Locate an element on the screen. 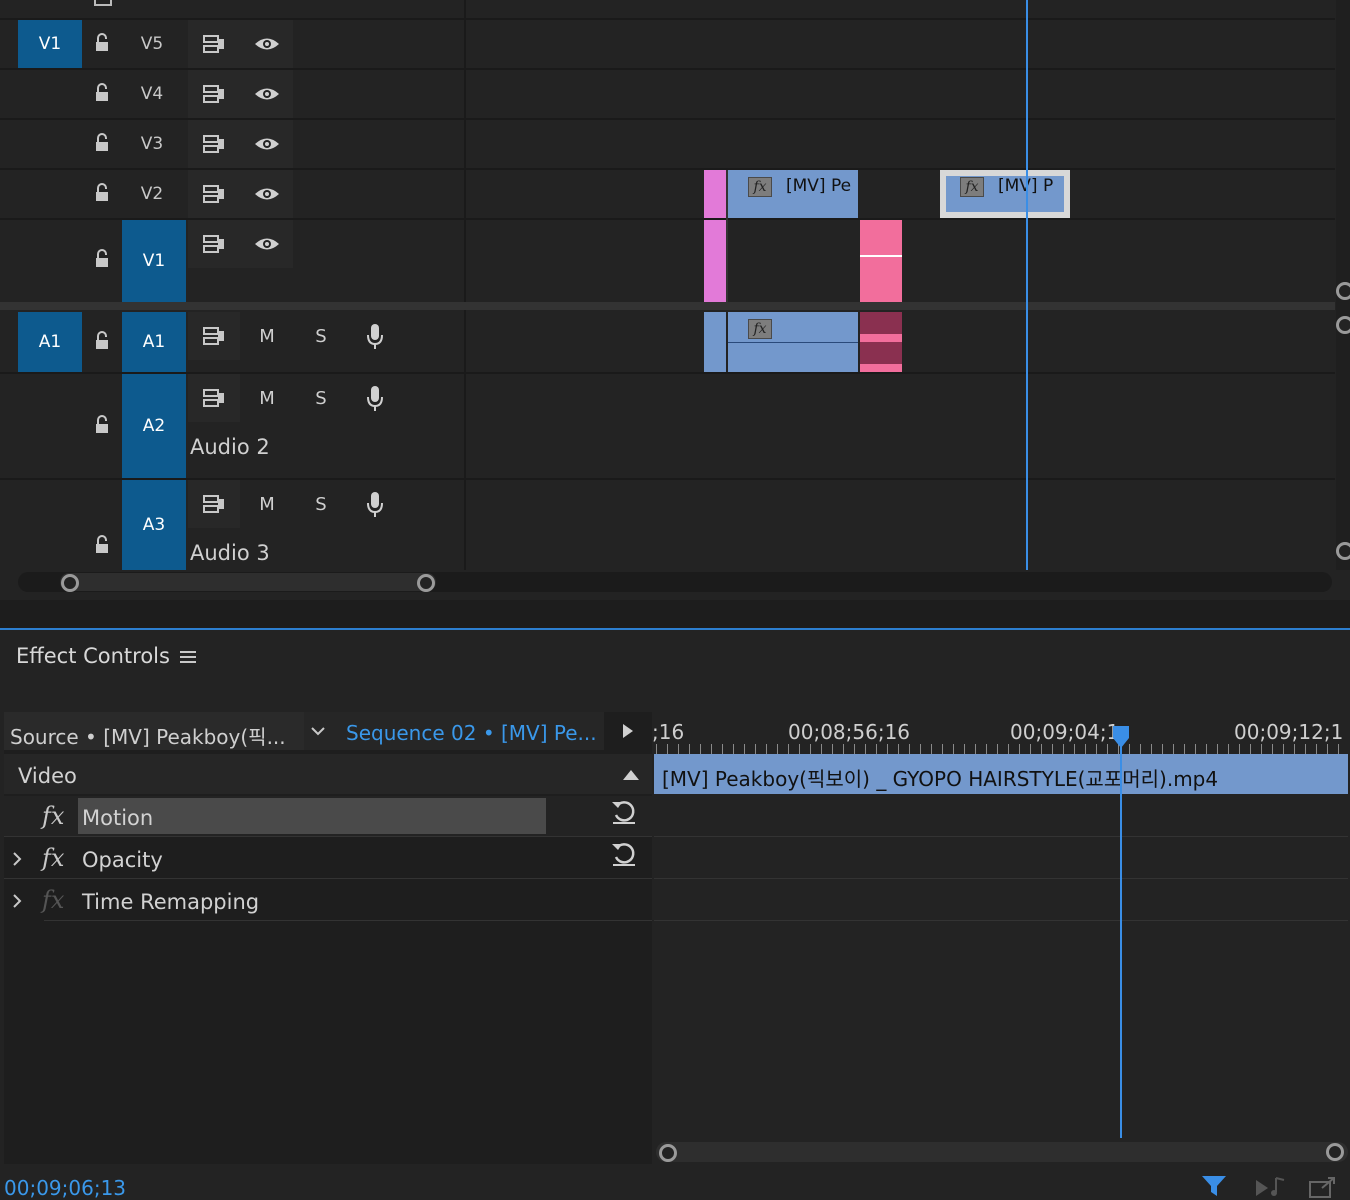  track-label-v2: V2 is located at coordinates (152, 194).